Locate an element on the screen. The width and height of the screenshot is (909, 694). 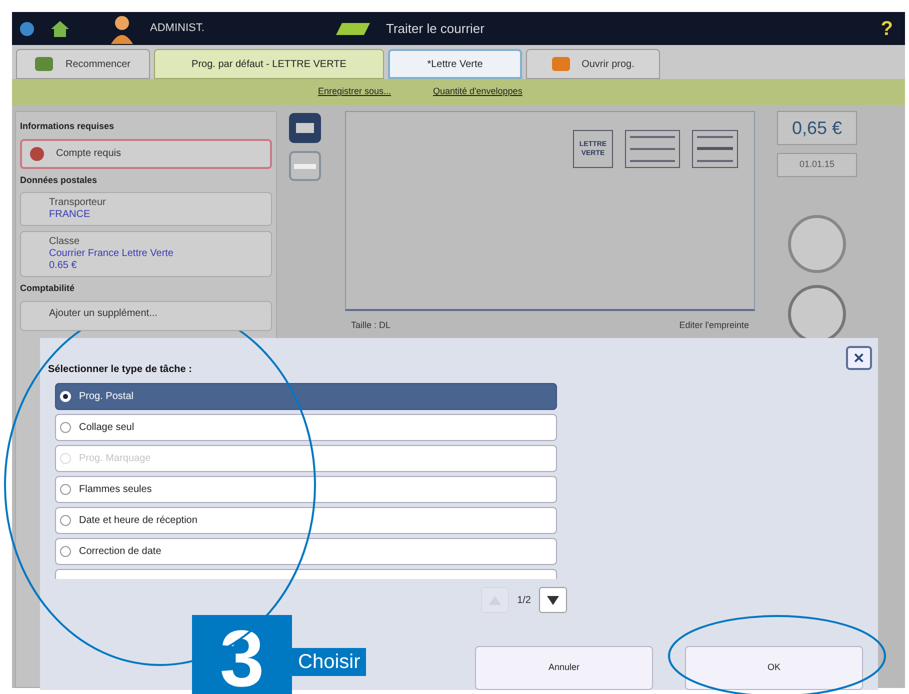
ok-button: OK is located at coordinates (774, 668).